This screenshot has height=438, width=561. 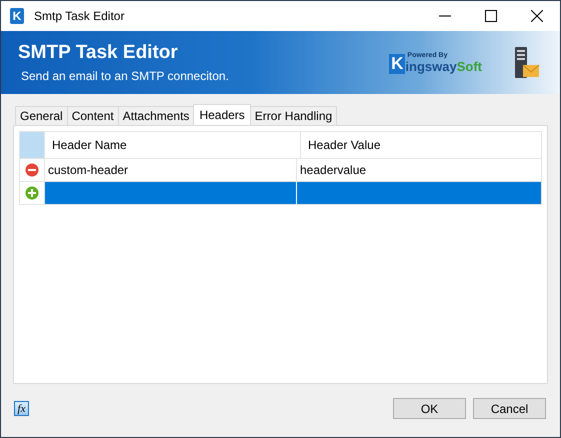 What do you see at coordinates (171, 170) in the screenshot?
I see `table-cell: custom-header` at bounding box center [171, 170].